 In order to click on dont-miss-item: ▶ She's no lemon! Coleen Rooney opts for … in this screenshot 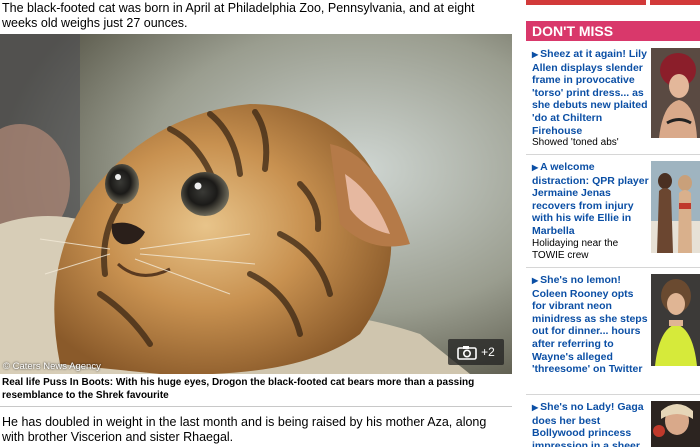, I will do `click(613, 333)`.